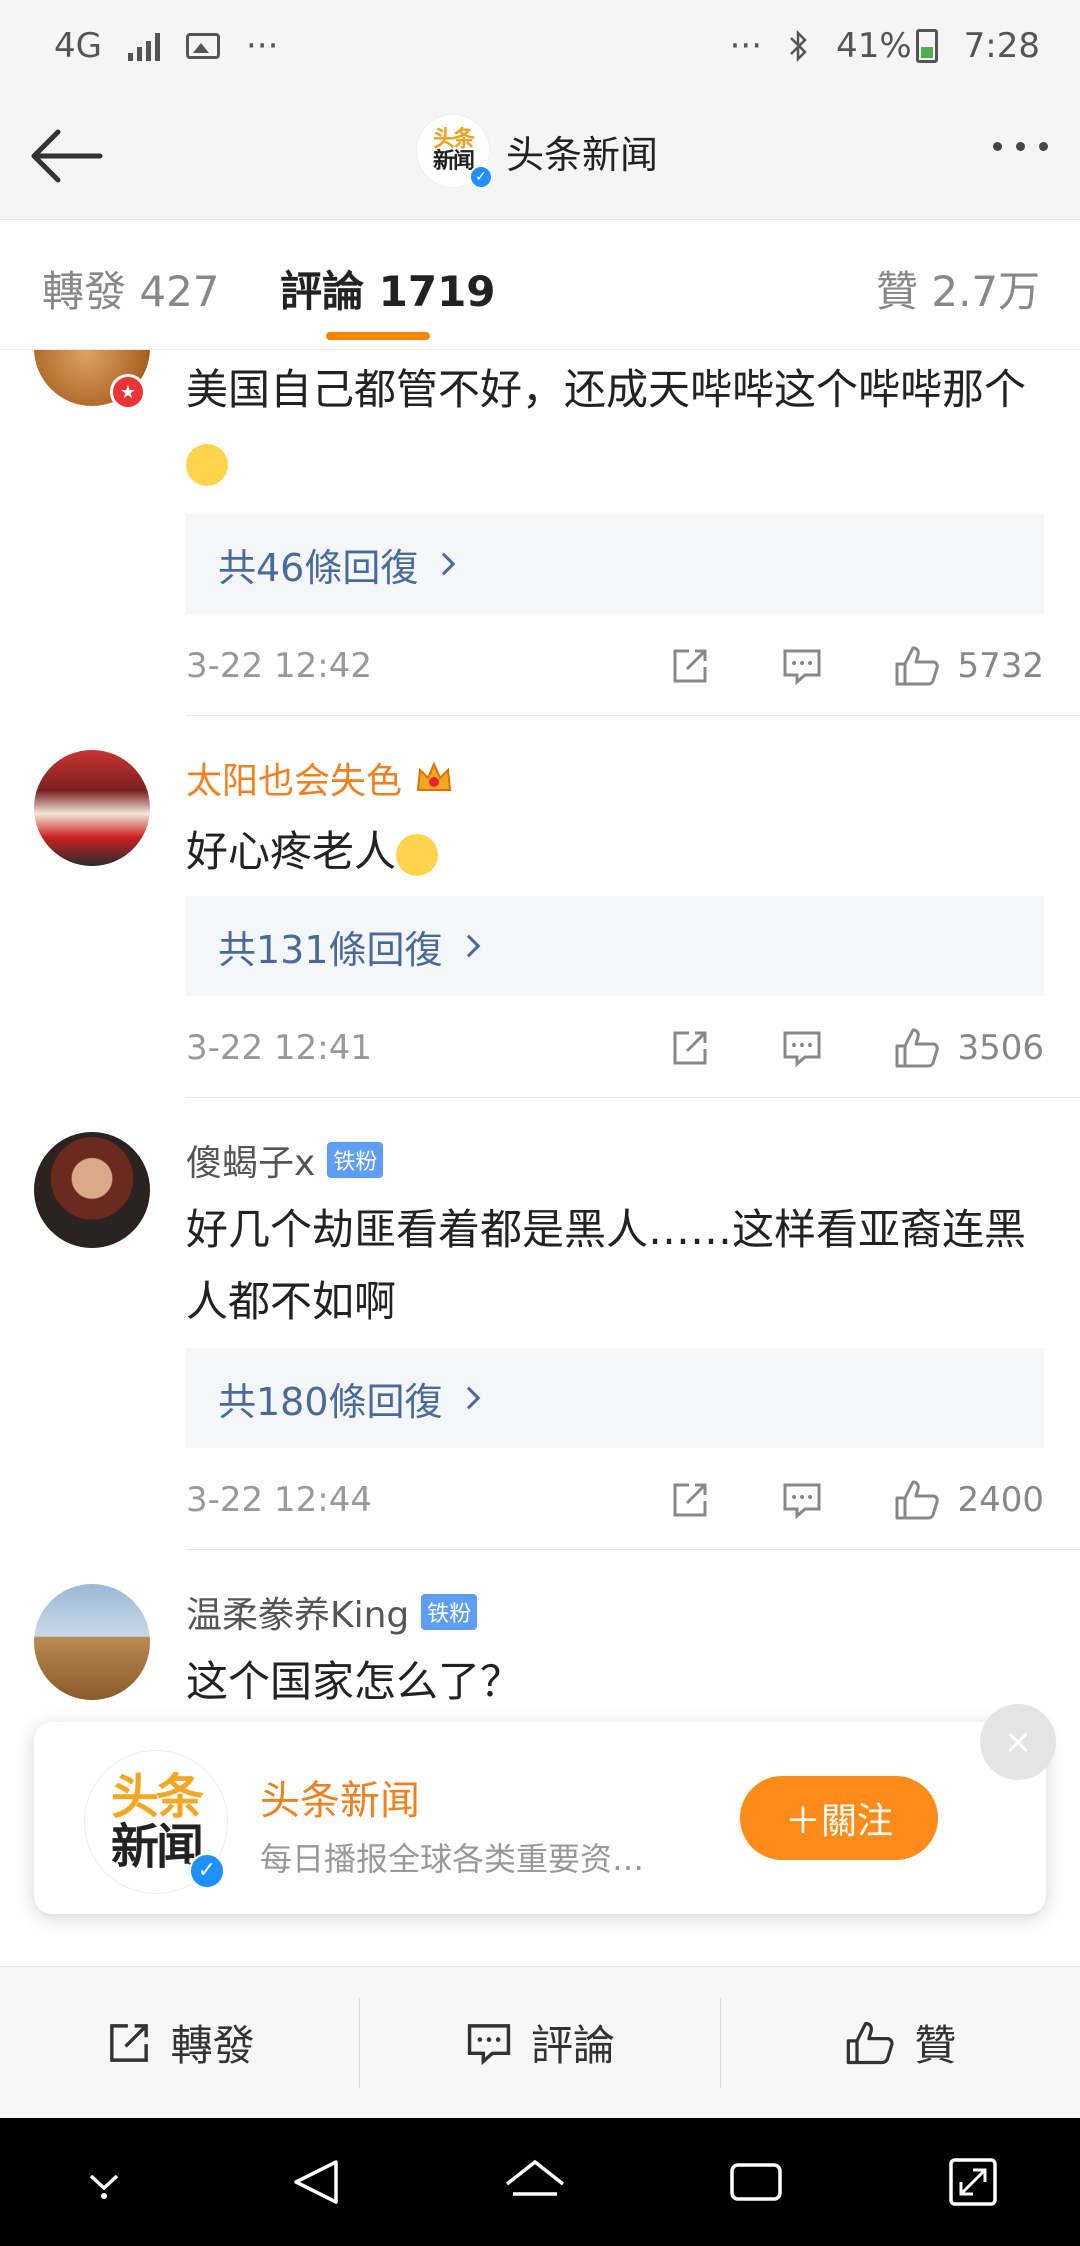  I want to click on network-indicator: 4G, so click(78, 46).